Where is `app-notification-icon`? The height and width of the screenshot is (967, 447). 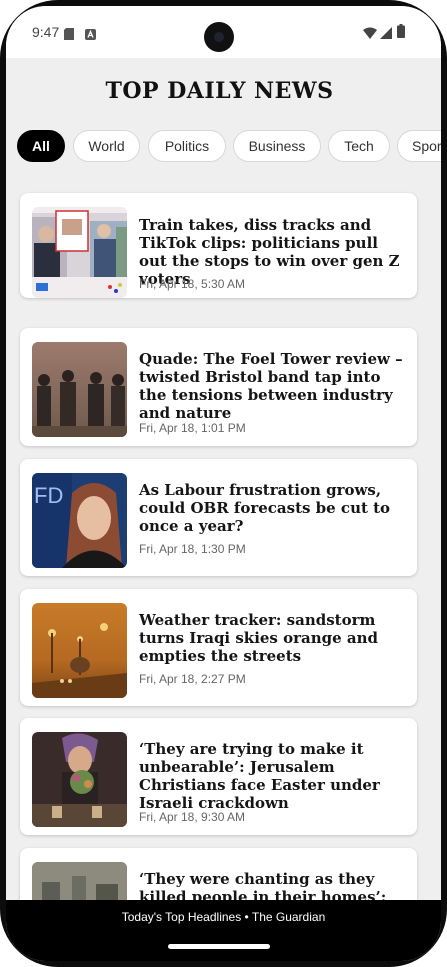
app-notification-icon is located at coordinates (90, 36).